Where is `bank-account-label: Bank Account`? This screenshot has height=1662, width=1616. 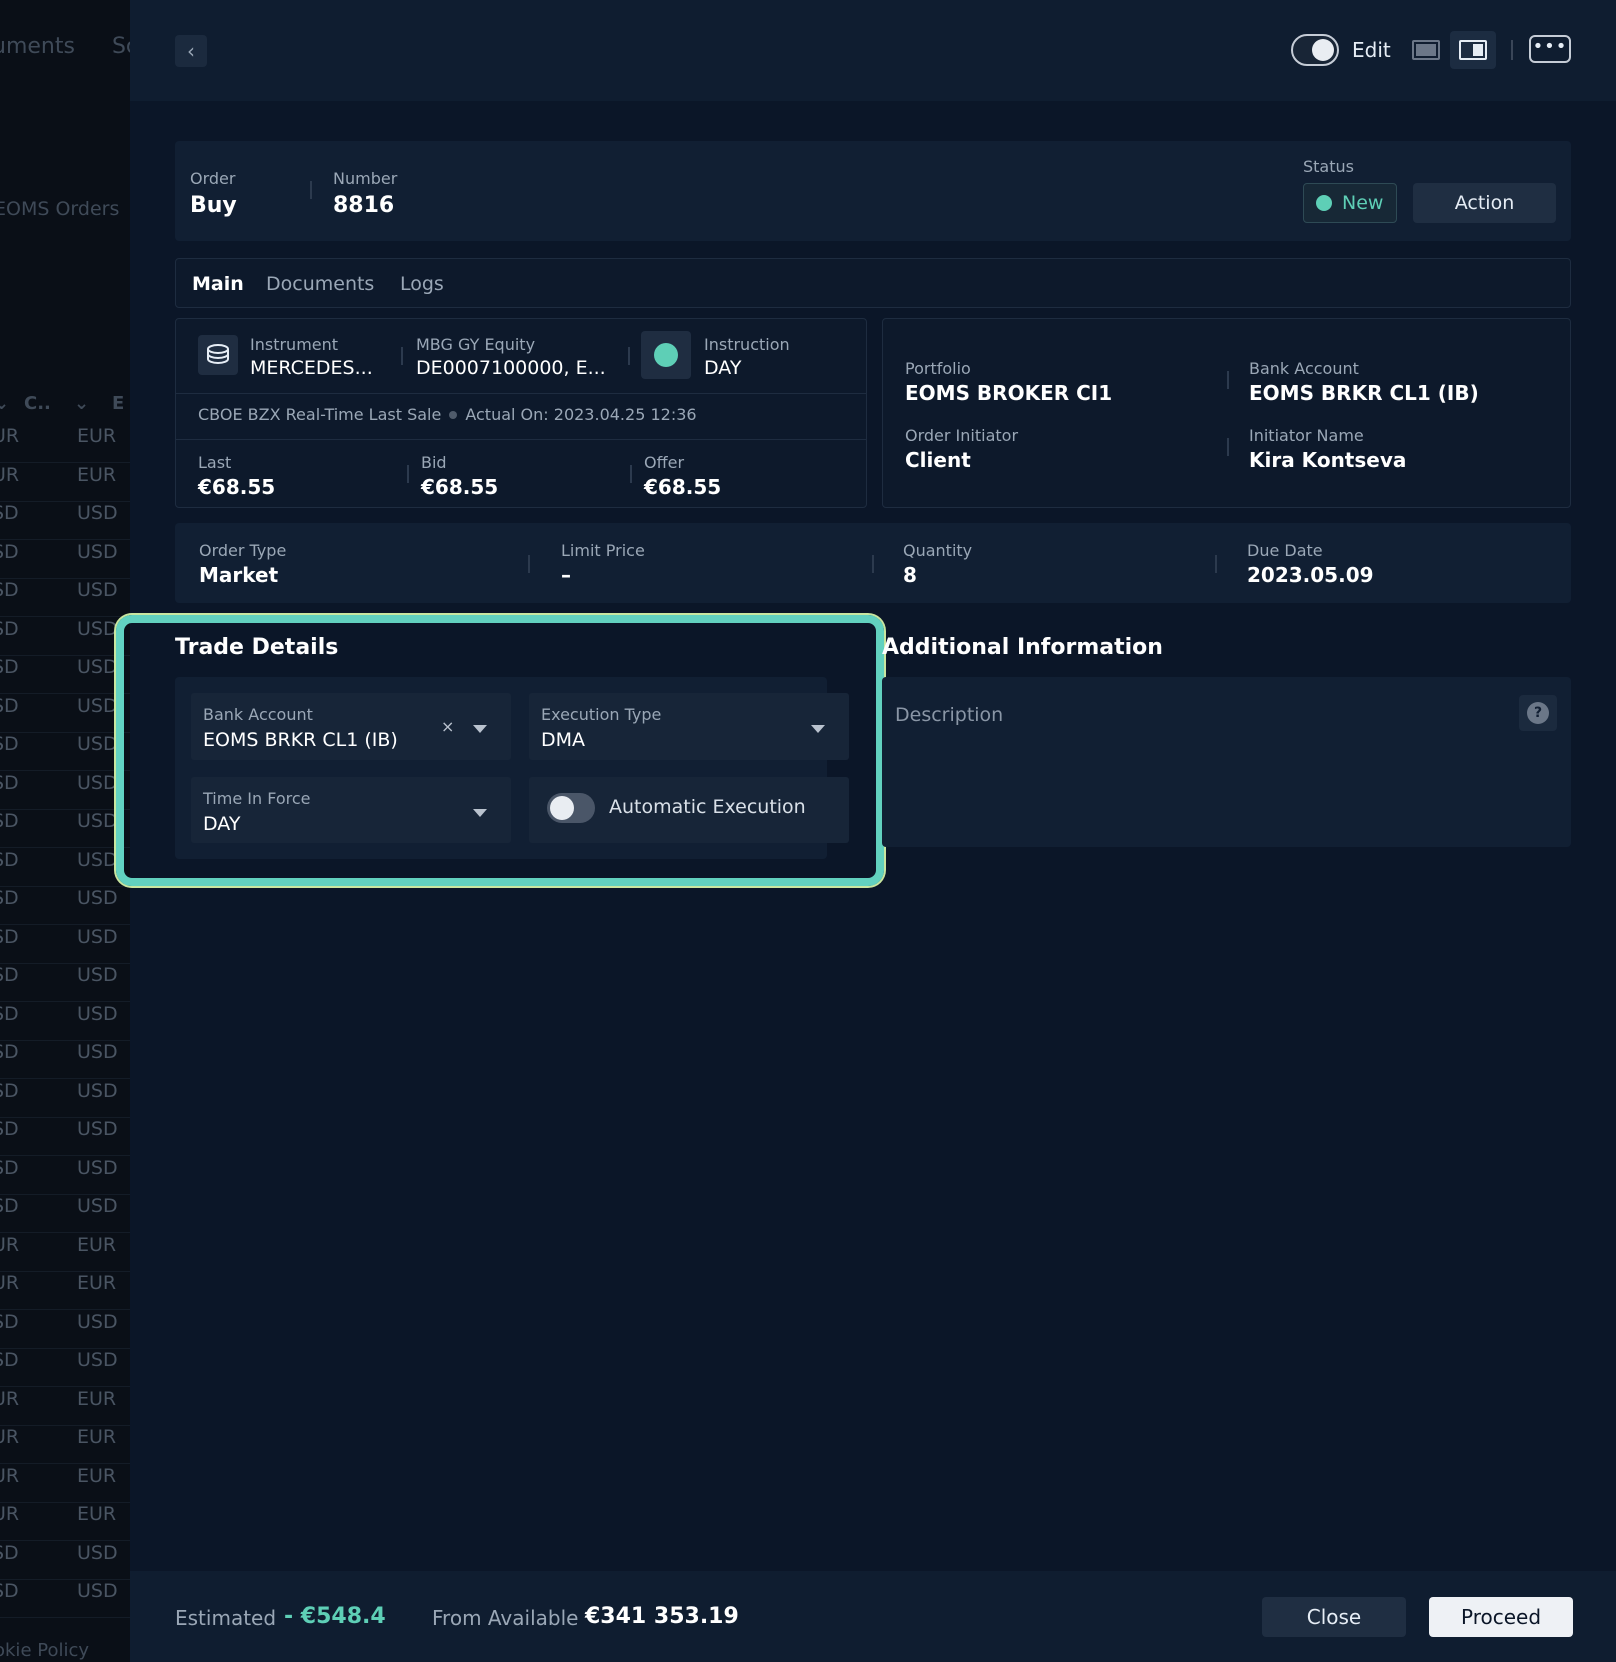 bank-account-label: Bank Account is located at coordinates (1304, 368).